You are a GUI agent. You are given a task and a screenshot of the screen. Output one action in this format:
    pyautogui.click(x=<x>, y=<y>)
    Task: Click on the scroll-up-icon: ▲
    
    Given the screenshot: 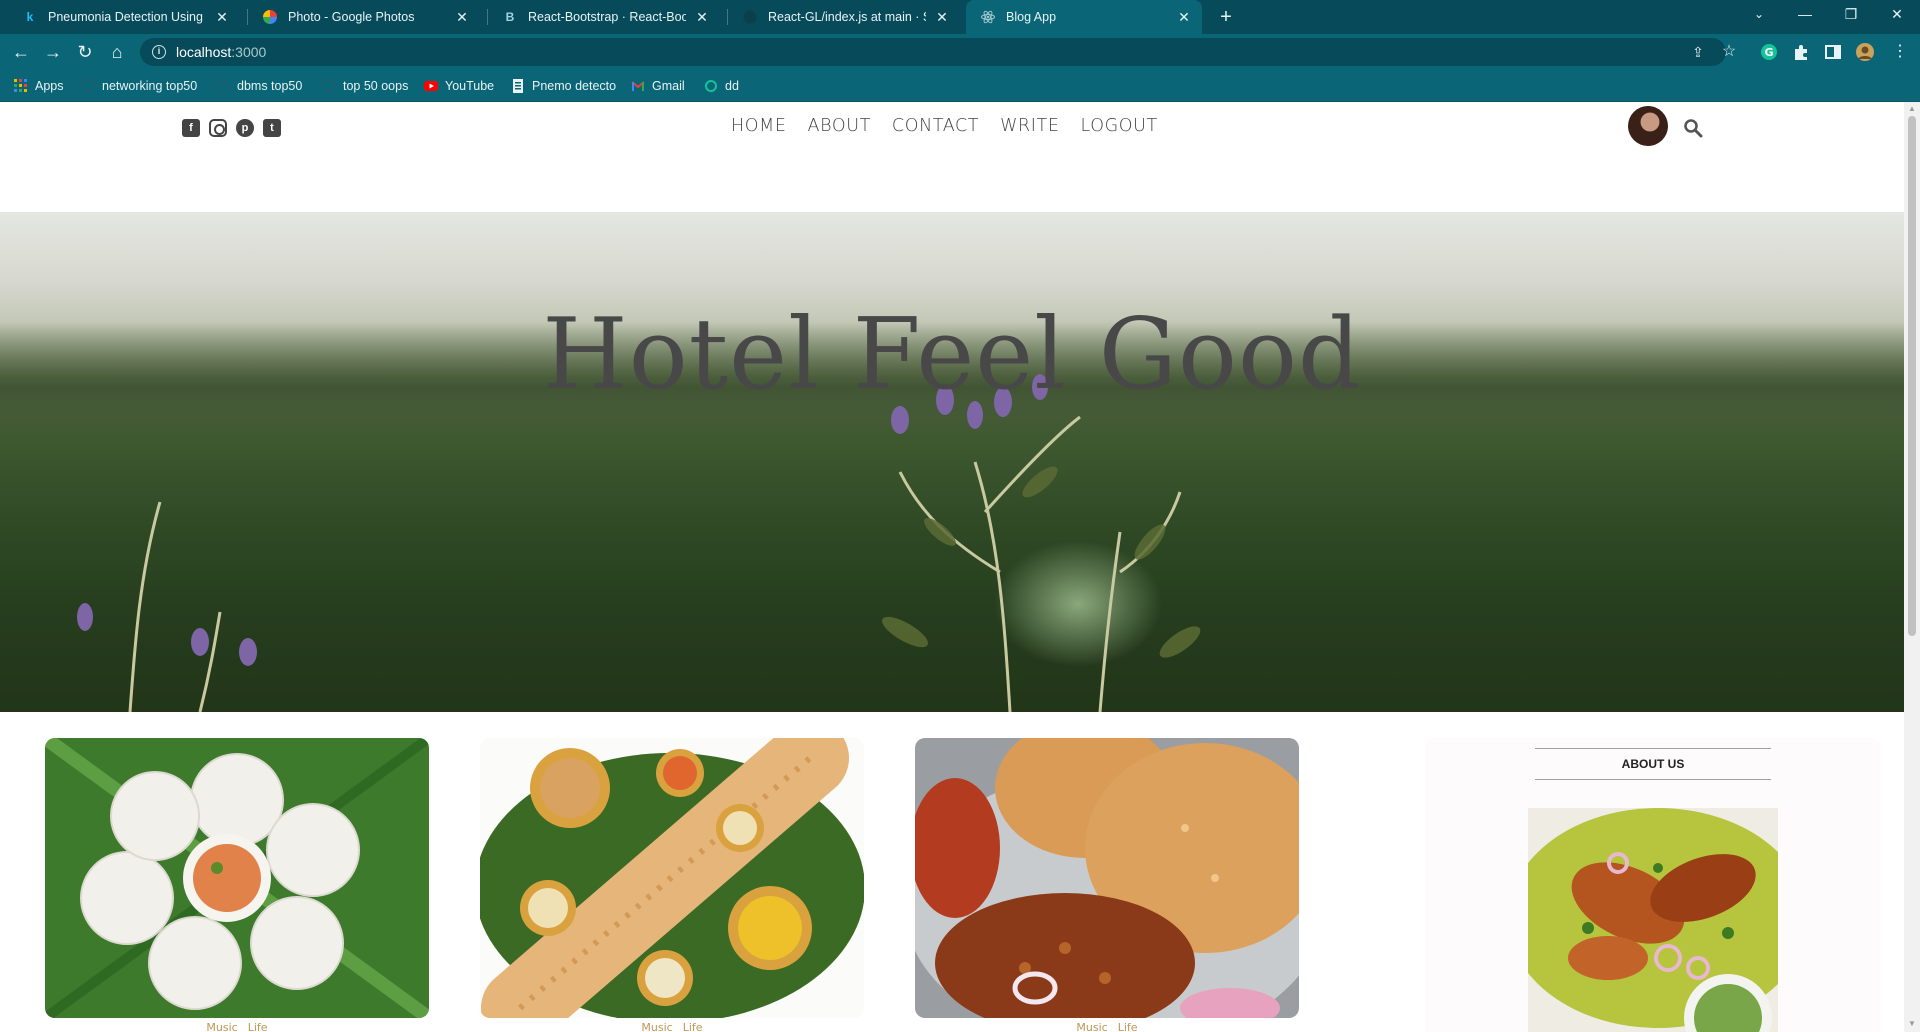 What is the action you would take?
    pyautogui.click(x=1912, y=109)
    